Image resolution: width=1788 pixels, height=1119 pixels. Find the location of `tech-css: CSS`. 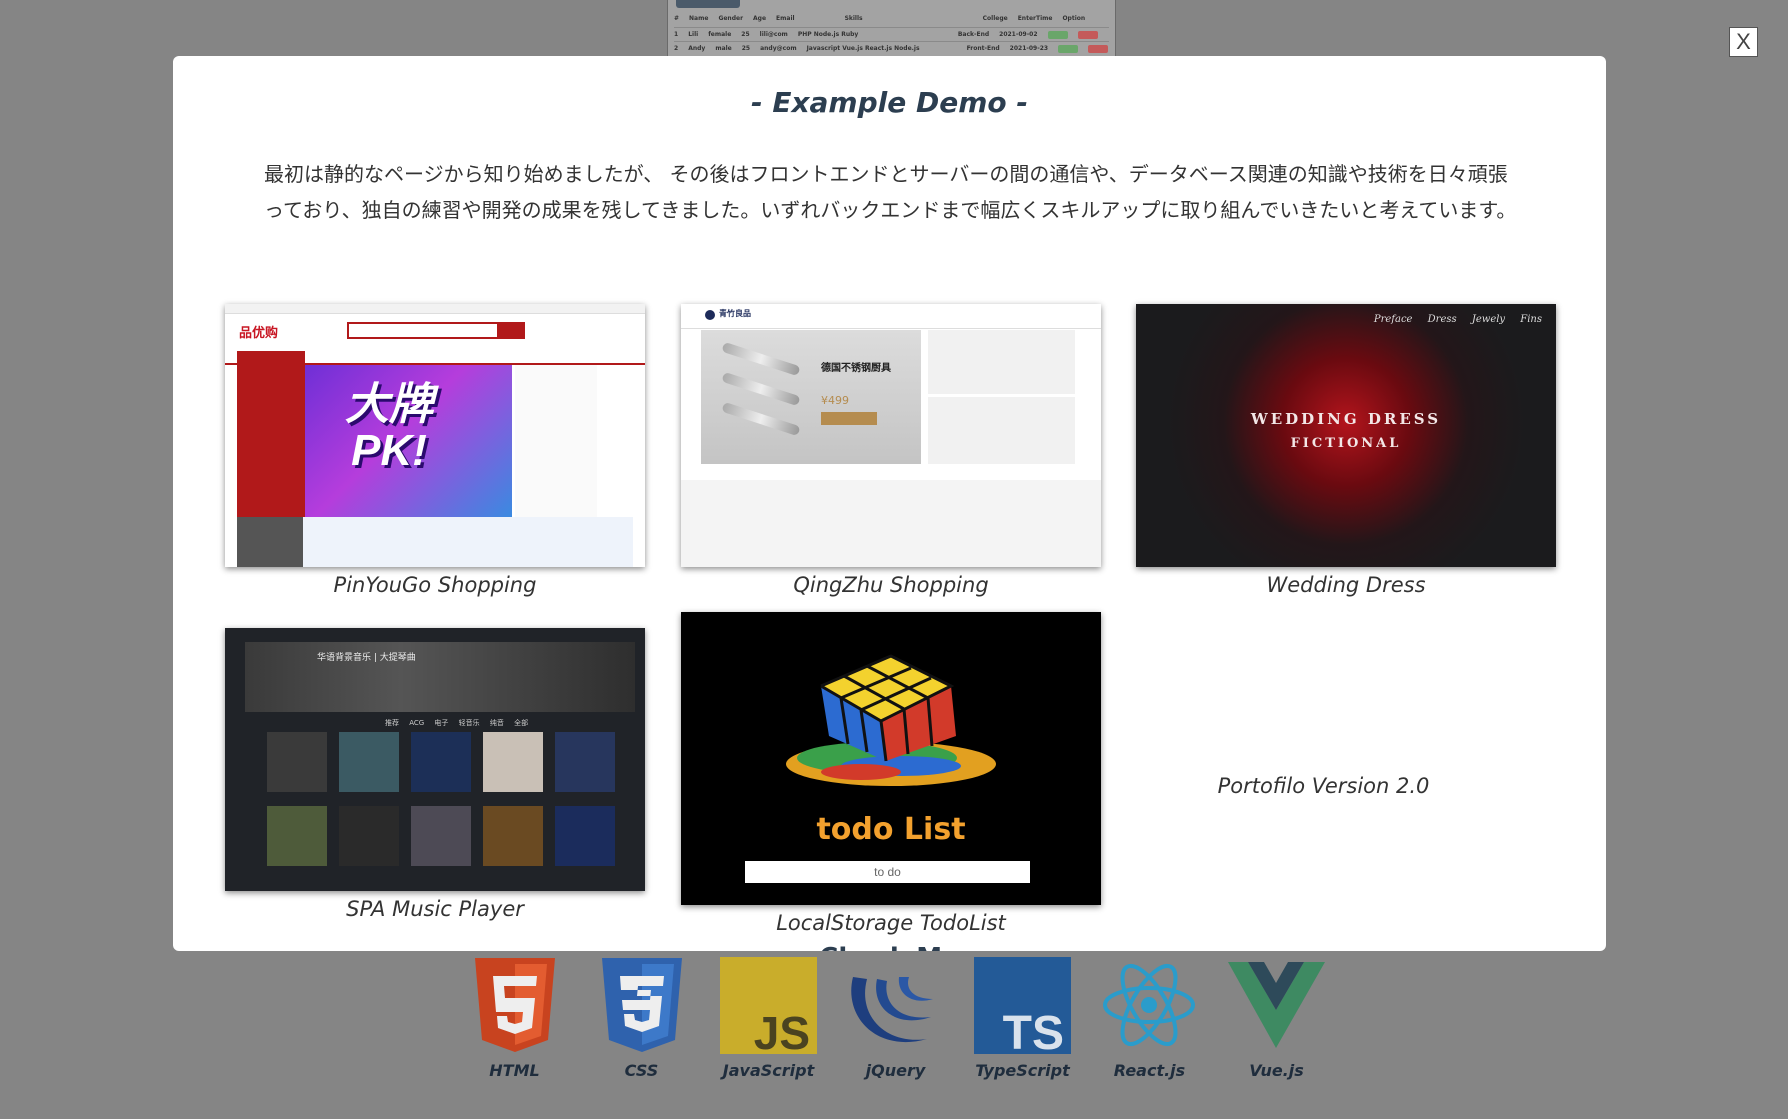

tech-css: CSS is located at coordinates (641, 1020).